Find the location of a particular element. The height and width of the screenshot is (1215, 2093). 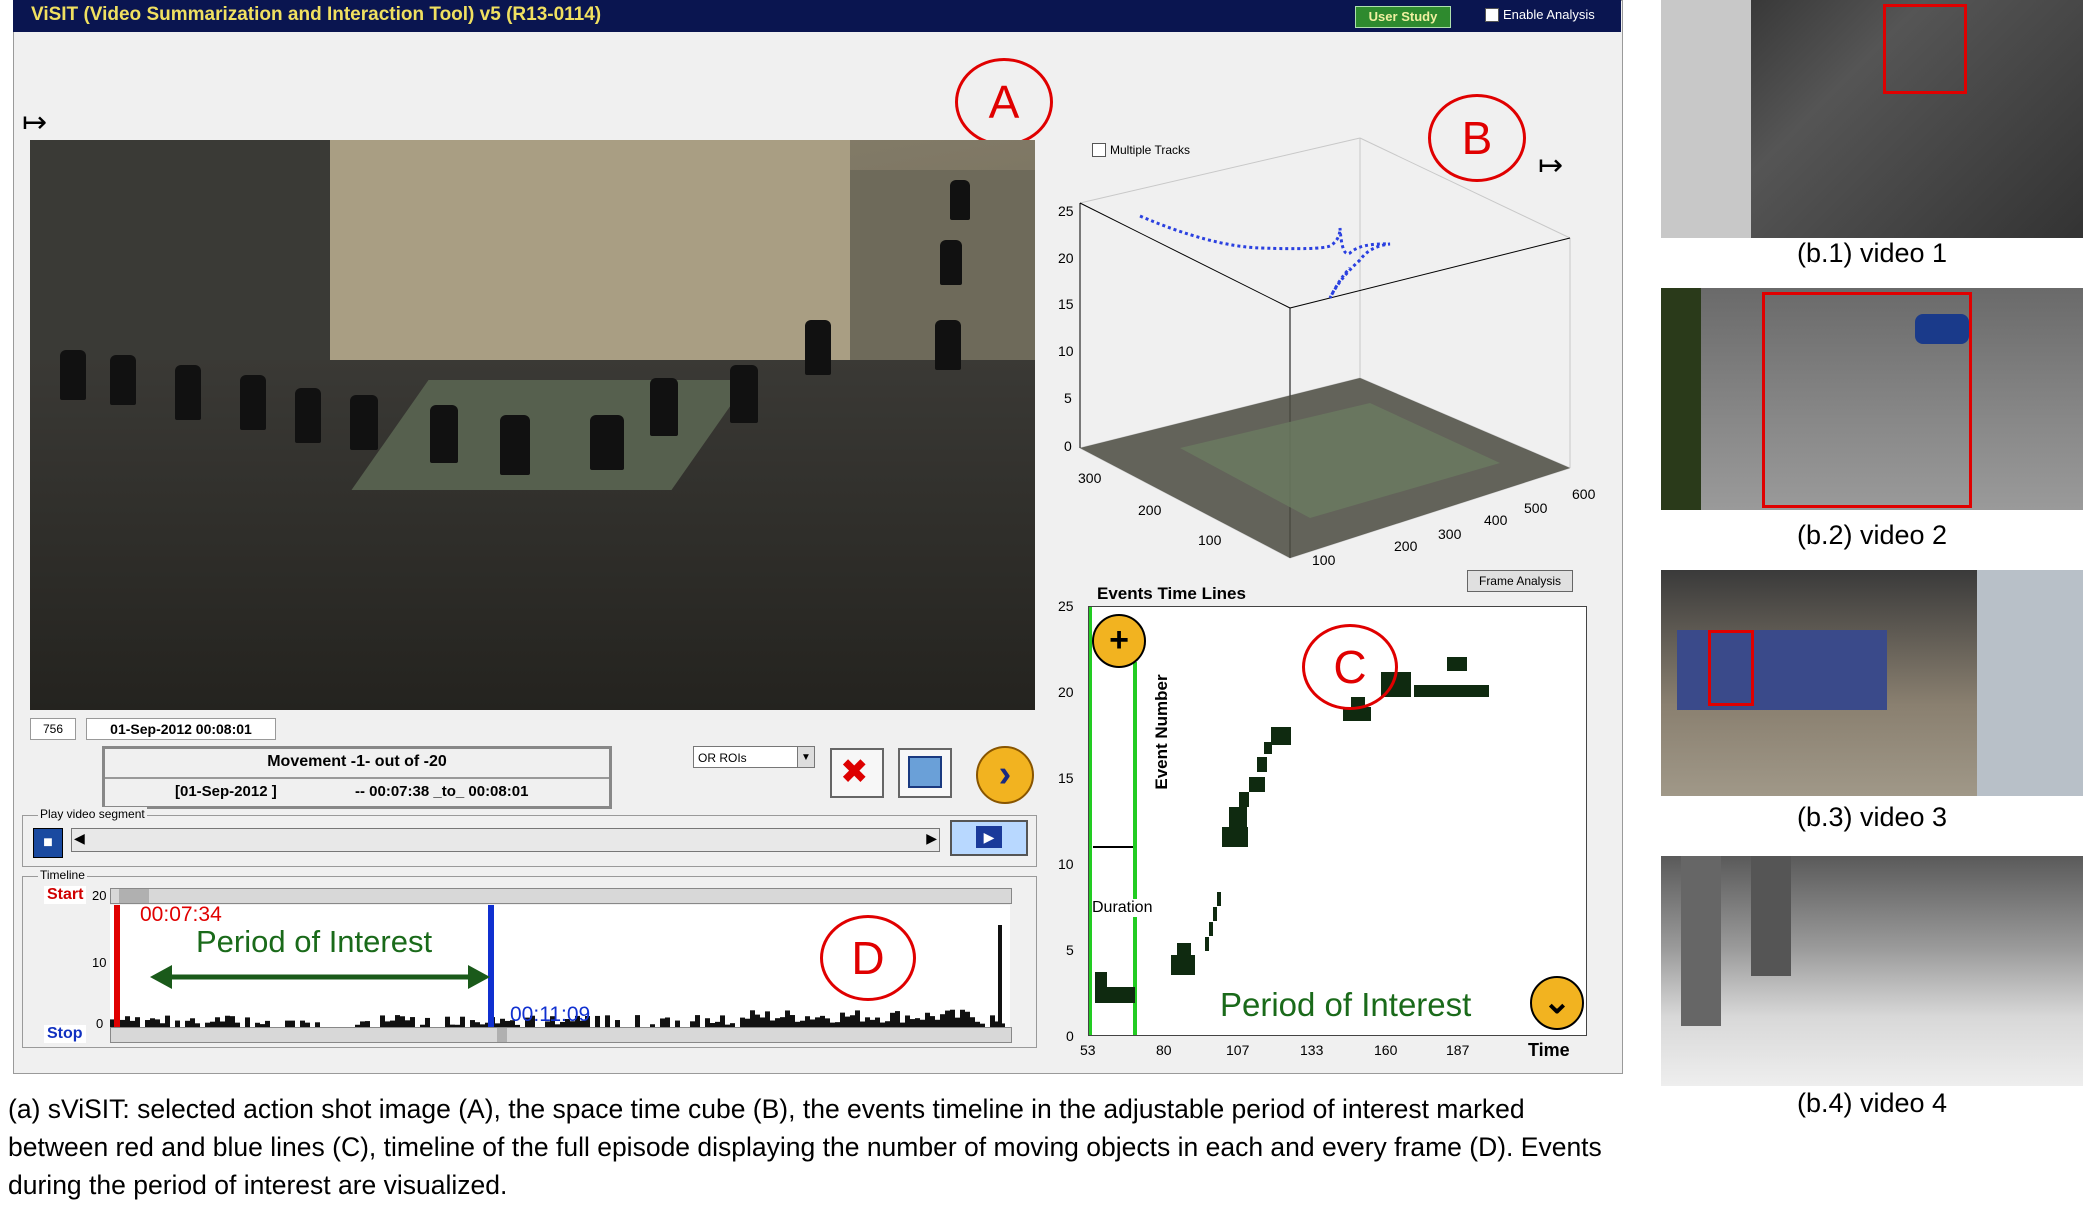

stop-segment-button: ■ is located at coordinates (48, 843).